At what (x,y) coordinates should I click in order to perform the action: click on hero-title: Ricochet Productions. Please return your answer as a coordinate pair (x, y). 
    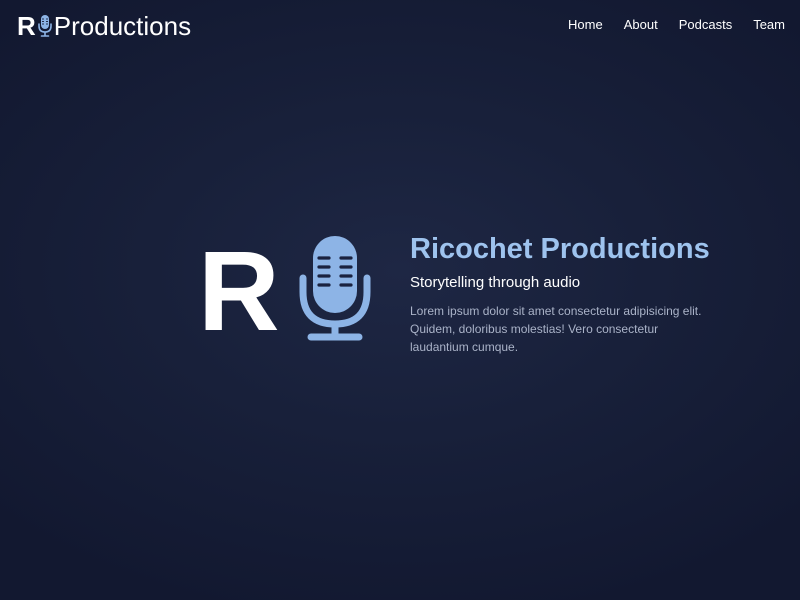
    Looking at the image, I should click on (560, 249).